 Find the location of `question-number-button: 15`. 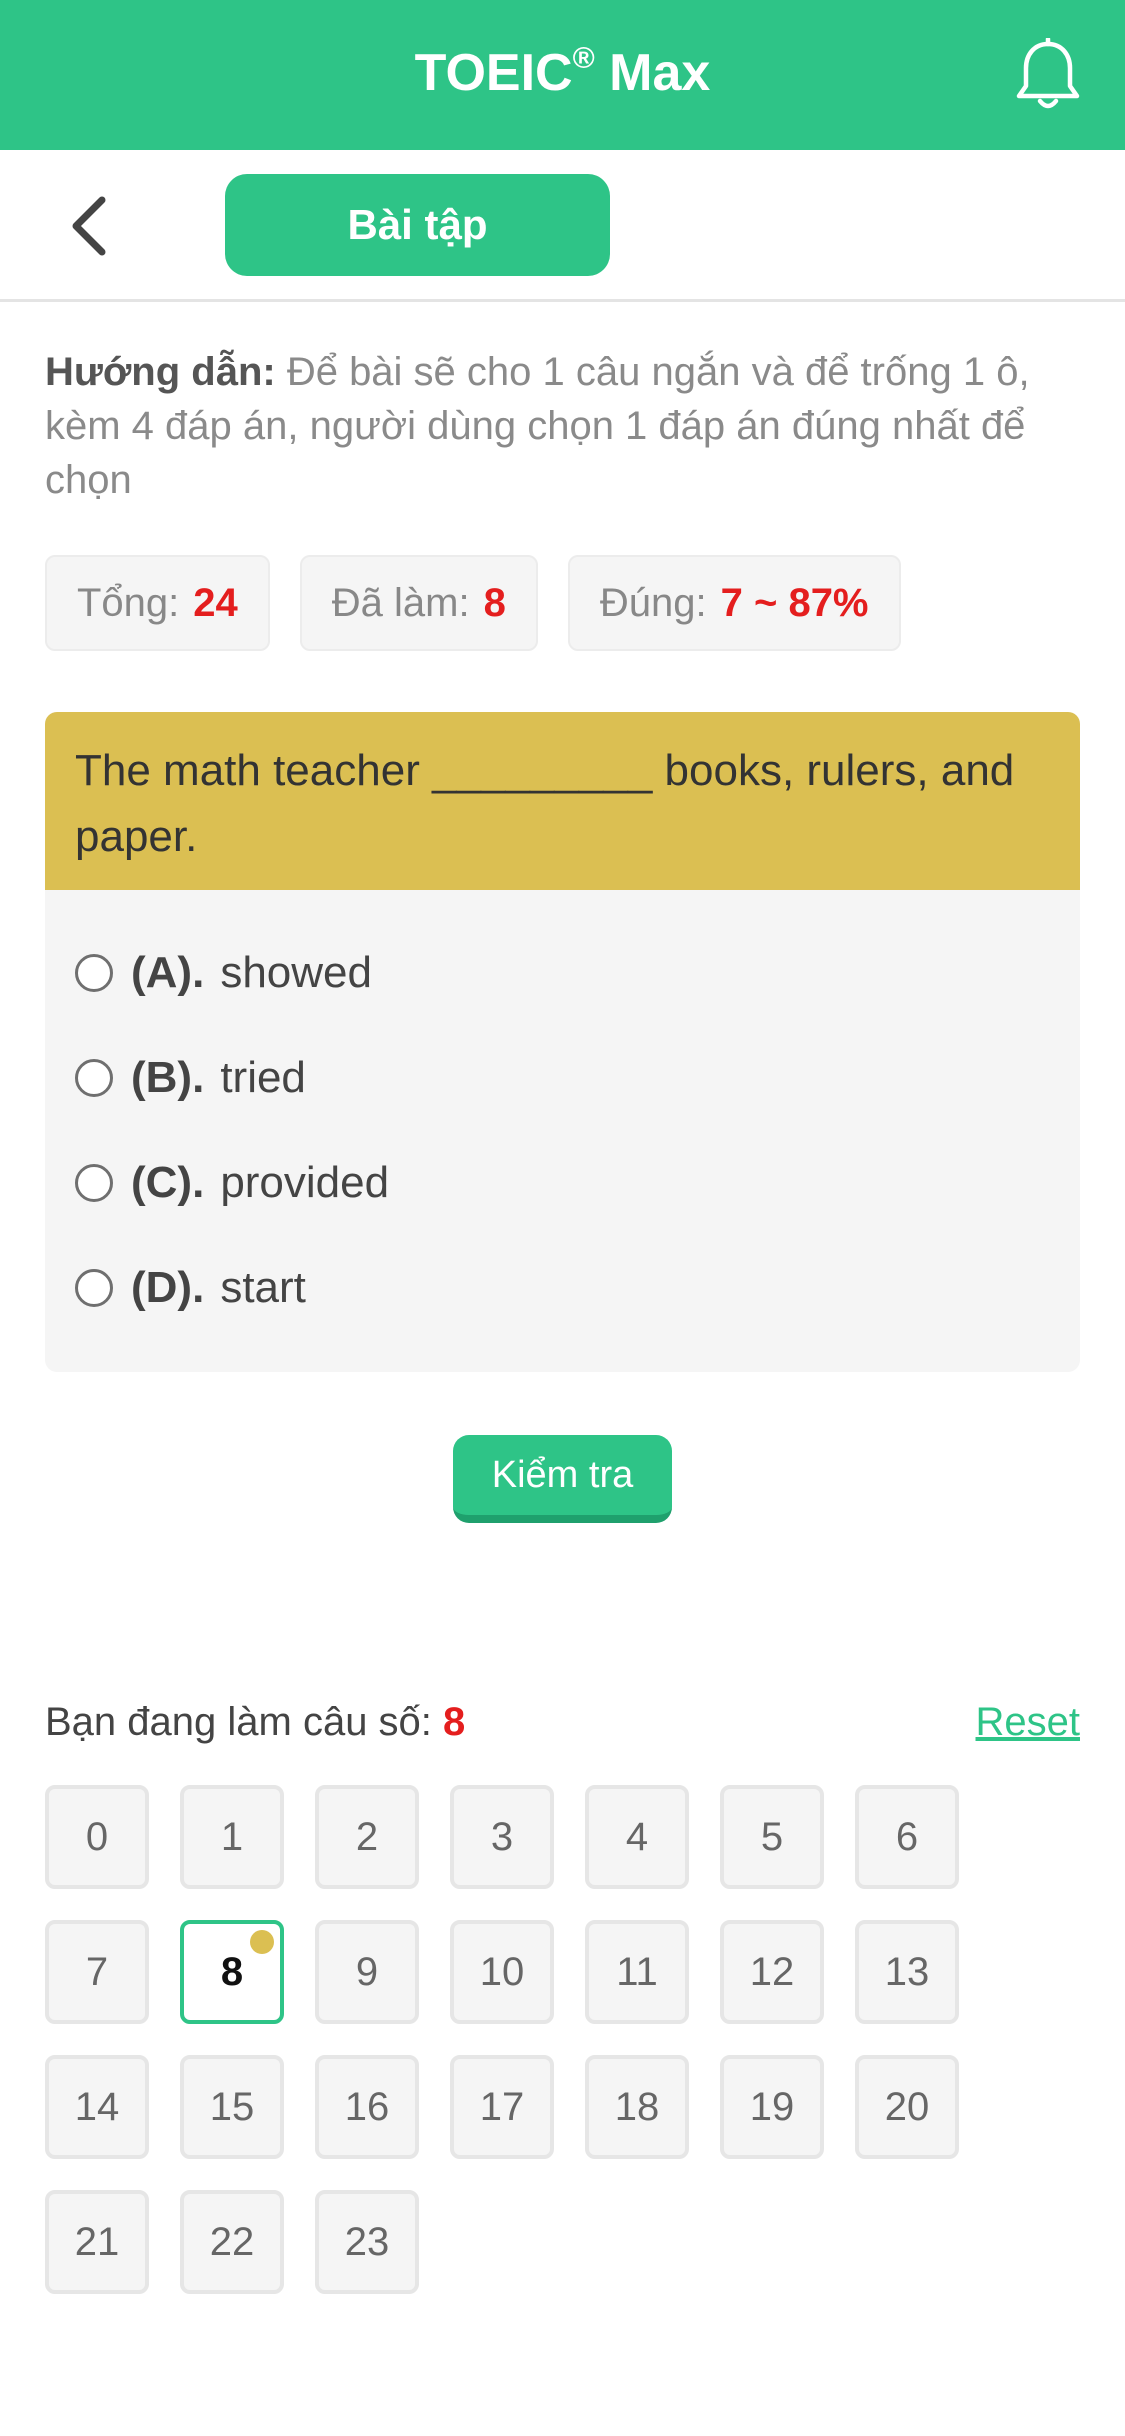

question-number-button: 15 is located at coordinates (232, 2107).